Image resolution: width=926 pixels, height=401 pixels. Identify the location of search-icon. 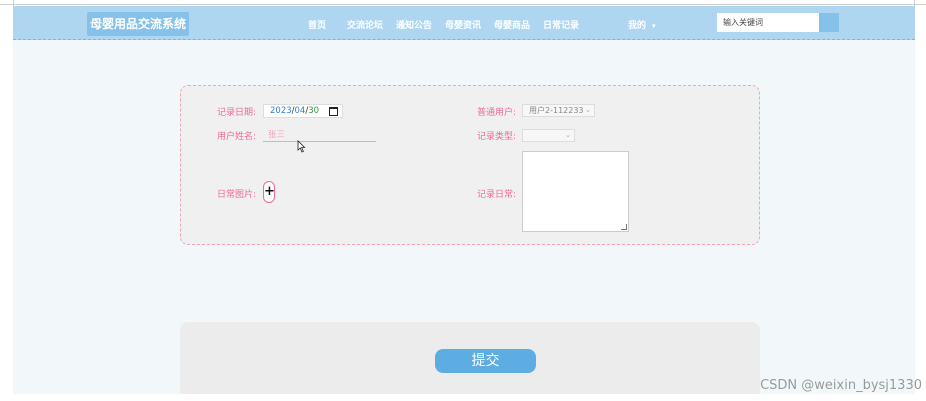
(829, 22).